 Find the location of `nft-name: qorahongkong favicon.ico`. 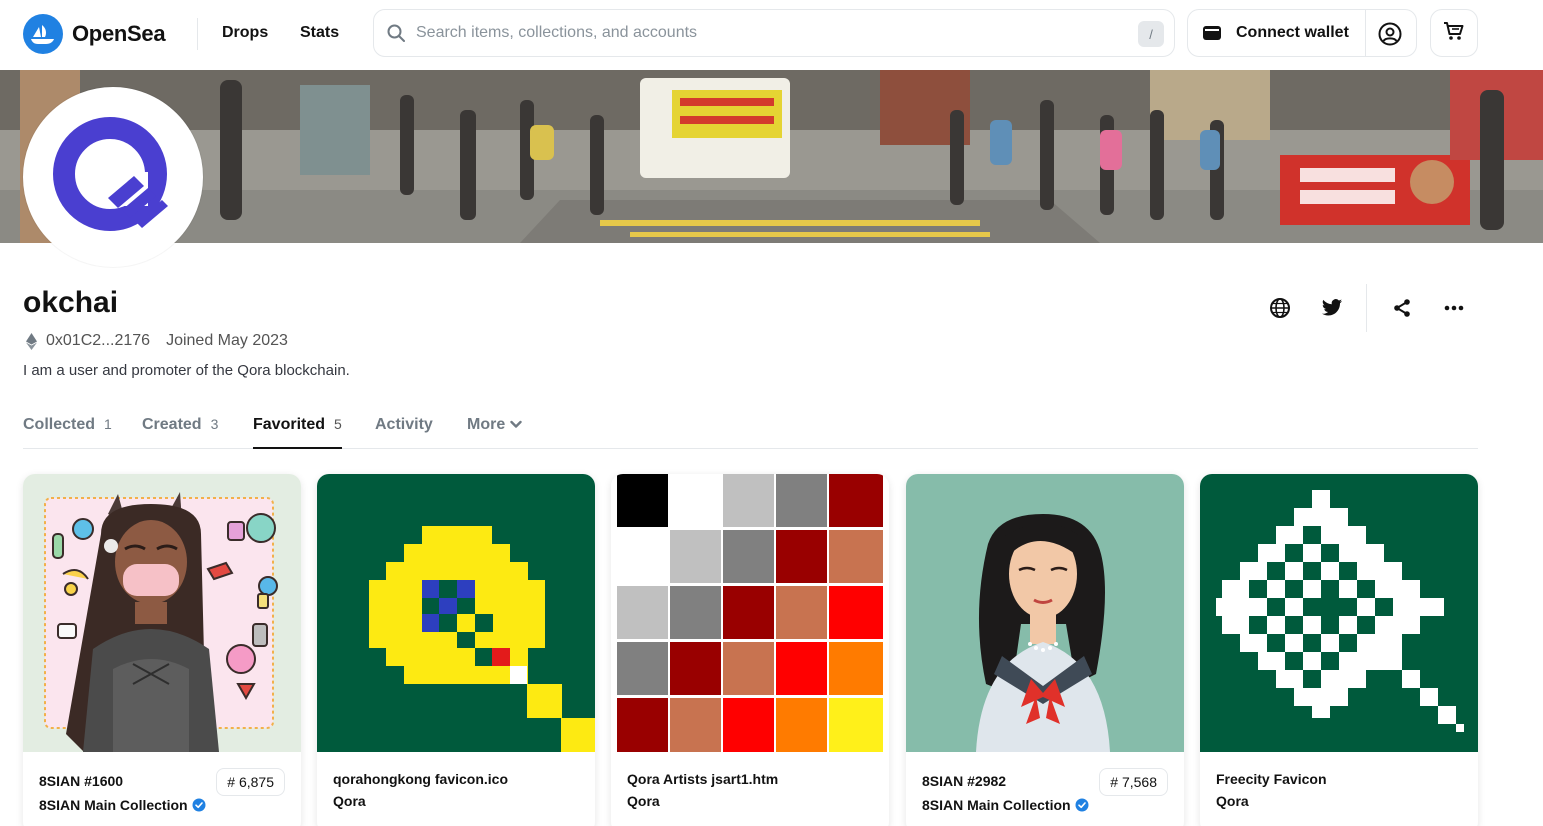

nft-name: qorahongkong favicon.ico is located at coordinates (421, 779).